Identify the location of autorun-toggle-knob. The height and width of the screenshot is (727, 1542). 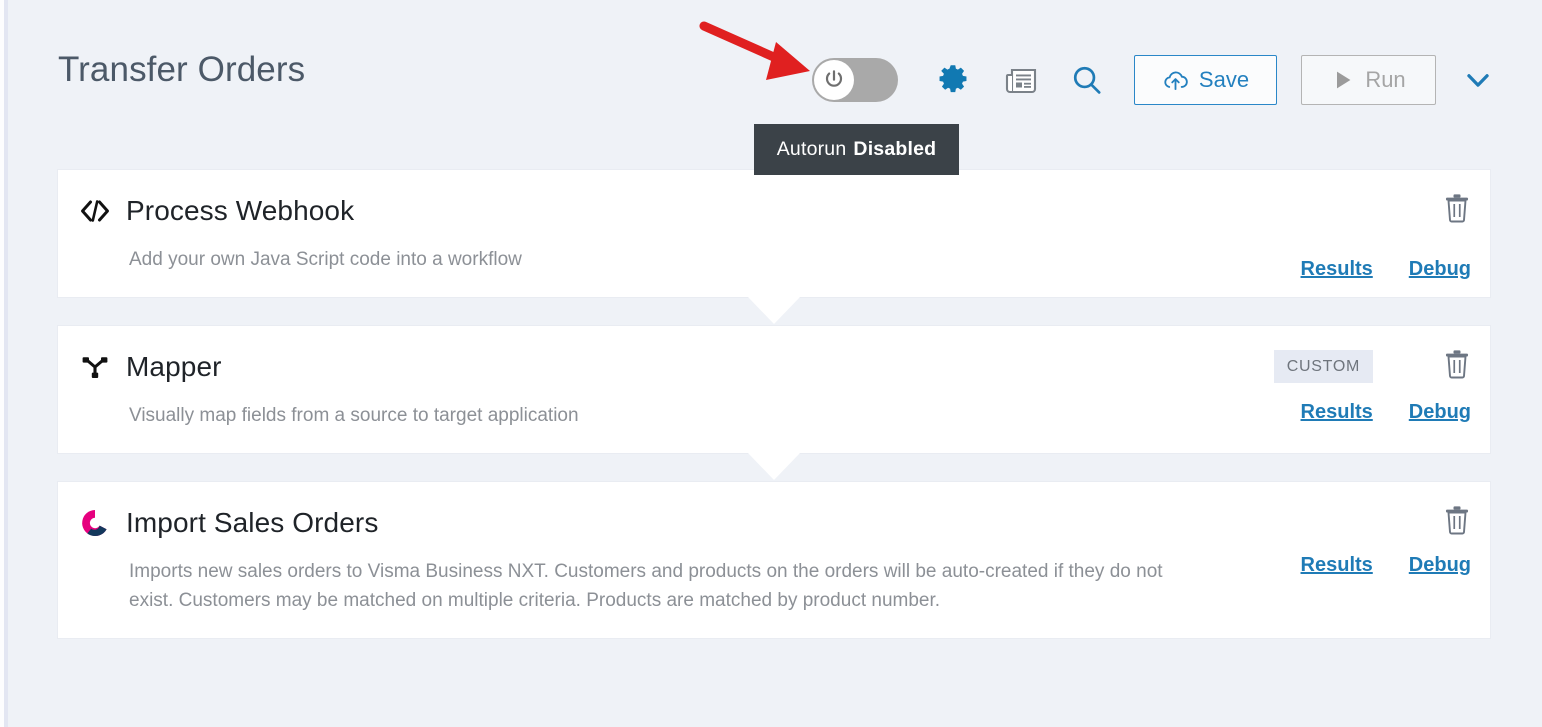
(834, 80).